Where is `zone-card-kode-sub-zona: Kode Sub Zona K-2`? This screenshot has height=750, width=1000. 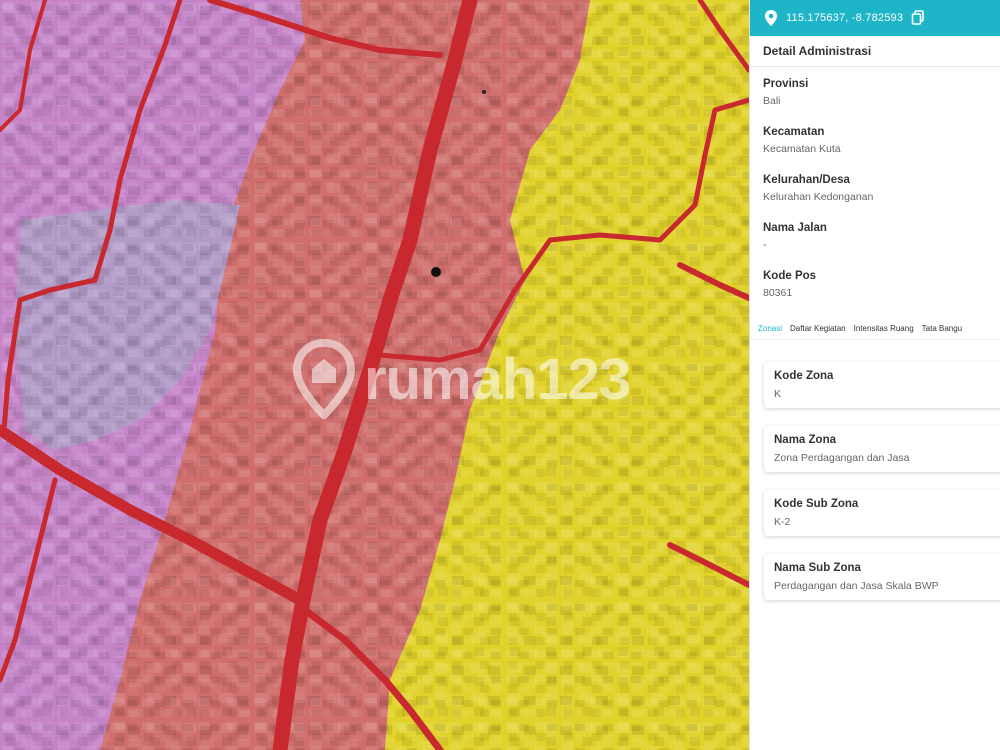 zone-card-kode-sub-zona: Kode Sub Zona K-2 is located at coordinates (882, 513).